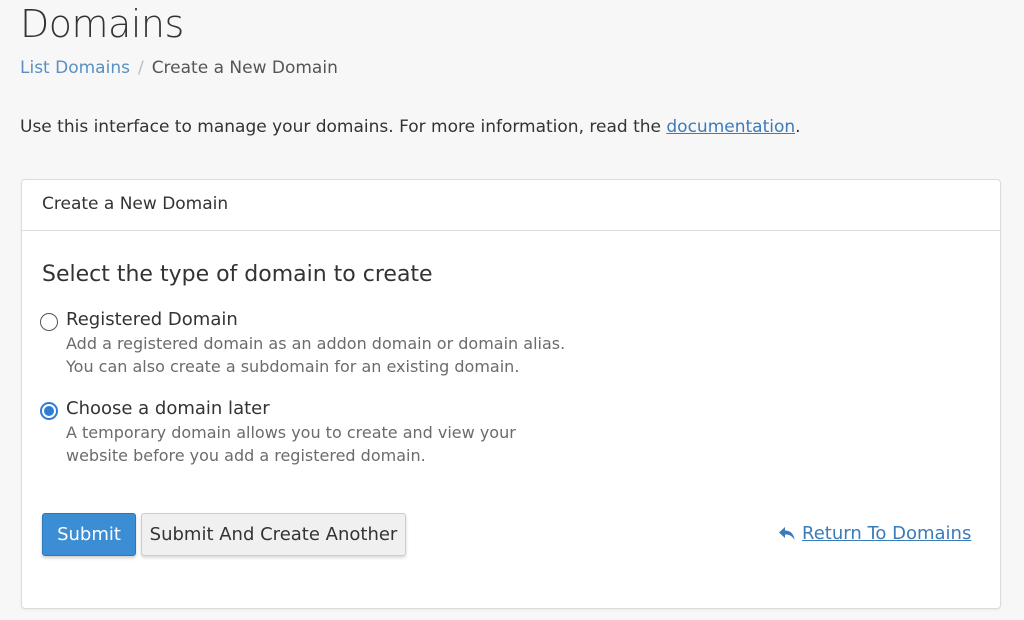  What do you see at coordinates (730, 127) in the screenshot?
I see `documentation-link: documentation` at bounding box center [730, 127].